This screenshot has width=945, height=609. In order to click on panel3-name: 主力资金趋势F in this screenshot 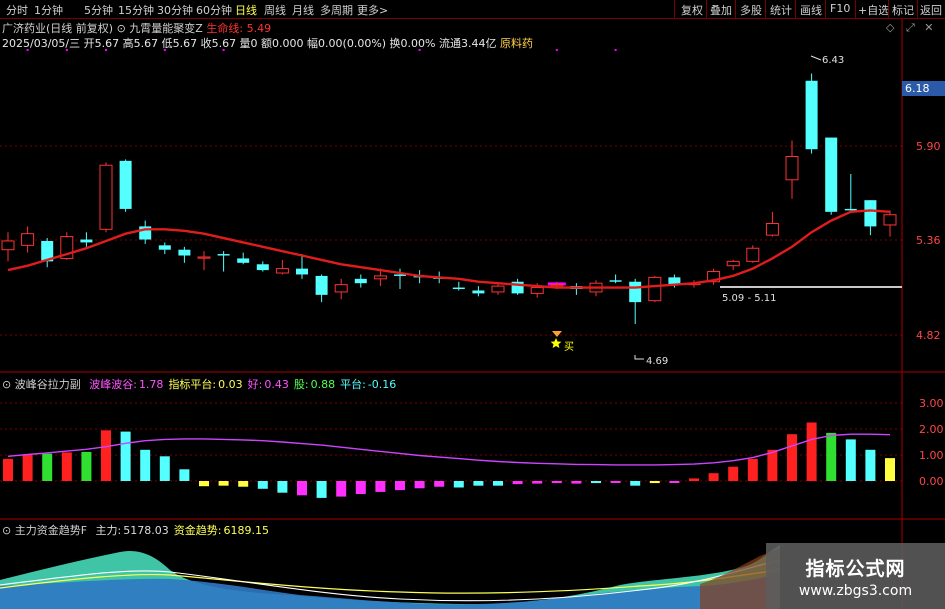, I will do `click(51, 530)`.